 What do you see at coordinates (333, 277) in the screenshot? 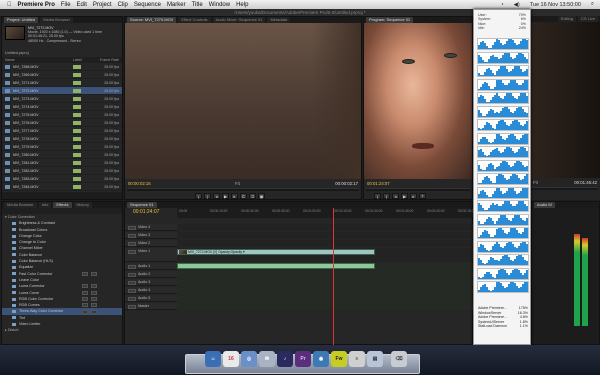
I see `timeline-playhead` at bounding box center [333, 277].